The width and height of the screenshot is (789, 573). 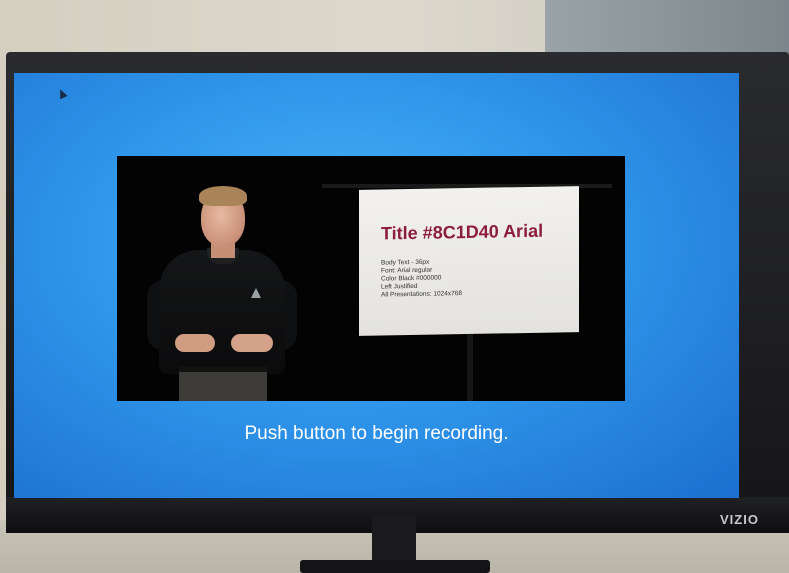 I want to click on presenter-hair, so click(x=223, y=196).